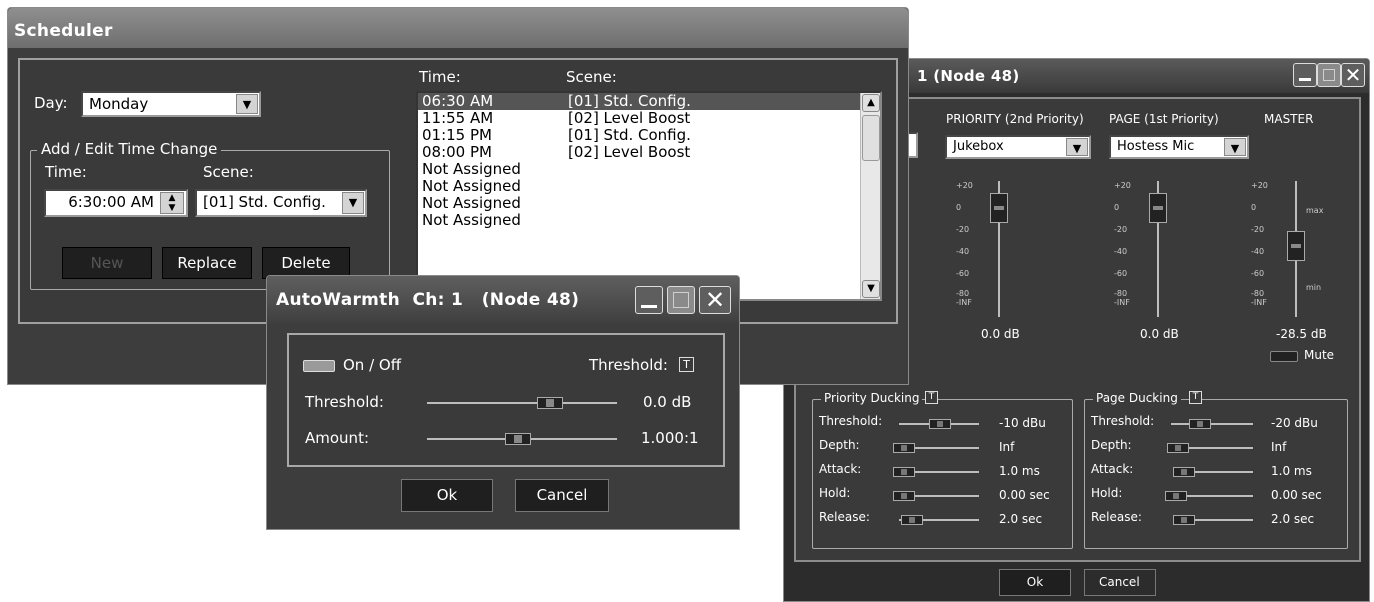  I want to click on master-db: -28.5 dB, so click(1301, 334).